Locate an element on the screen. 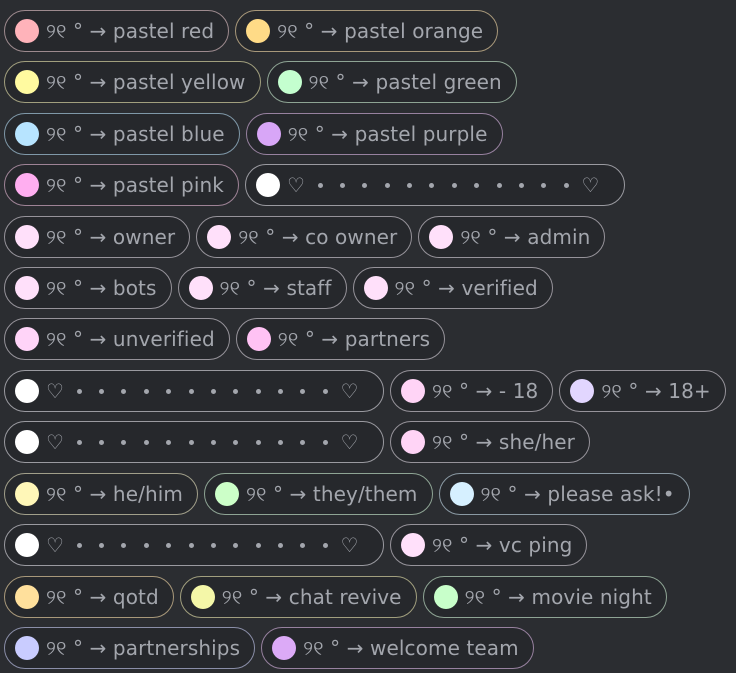 The width and height of the screenshot is (736, 673). role-pill: ୨୧ ° → pastel red is located at coordinates (117, 31).